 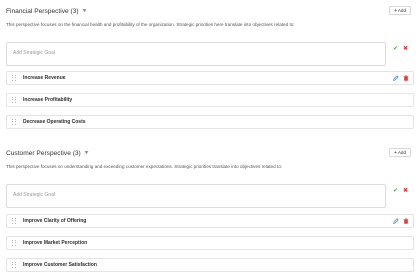 I want to click on section-header: Customer Perspective (3) ▼, so click(x=47, y=153).